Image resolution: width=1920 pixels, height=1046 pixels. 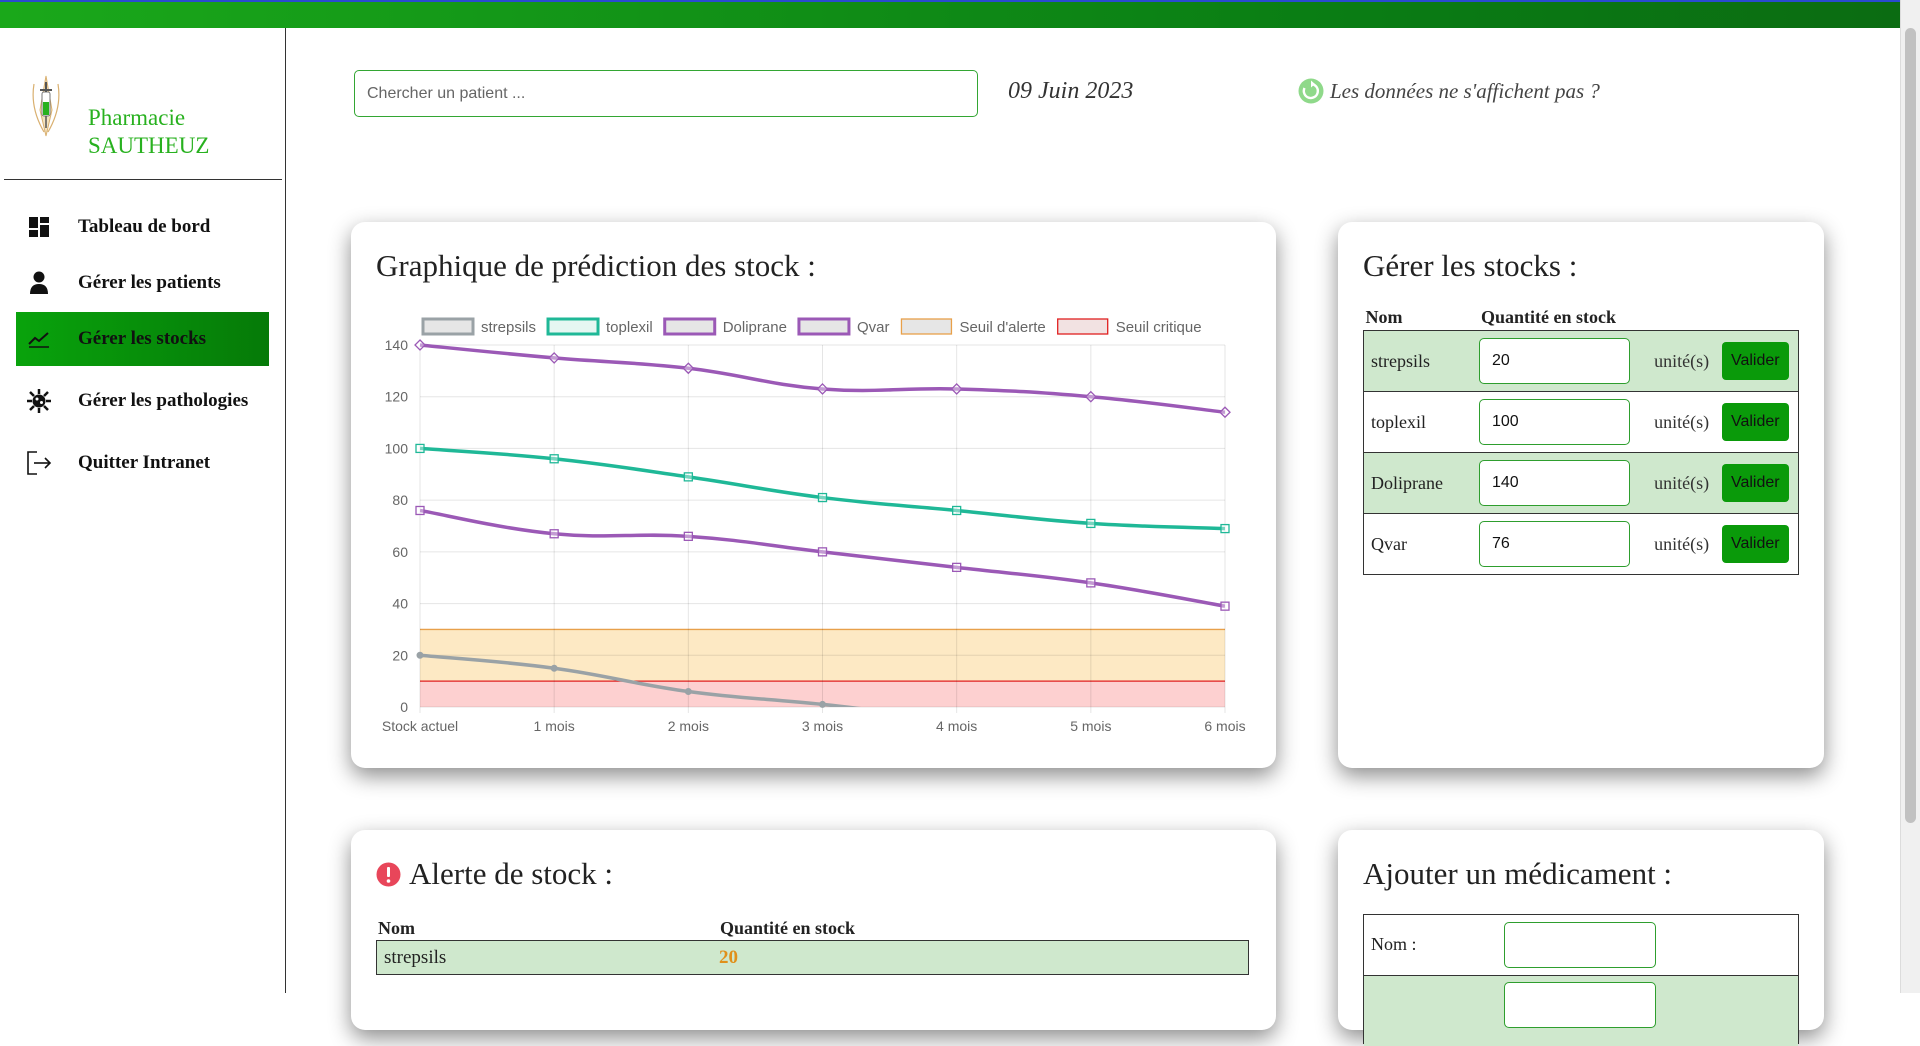 I want to click on name-label: Nom :, so click(x=1394, y=944).